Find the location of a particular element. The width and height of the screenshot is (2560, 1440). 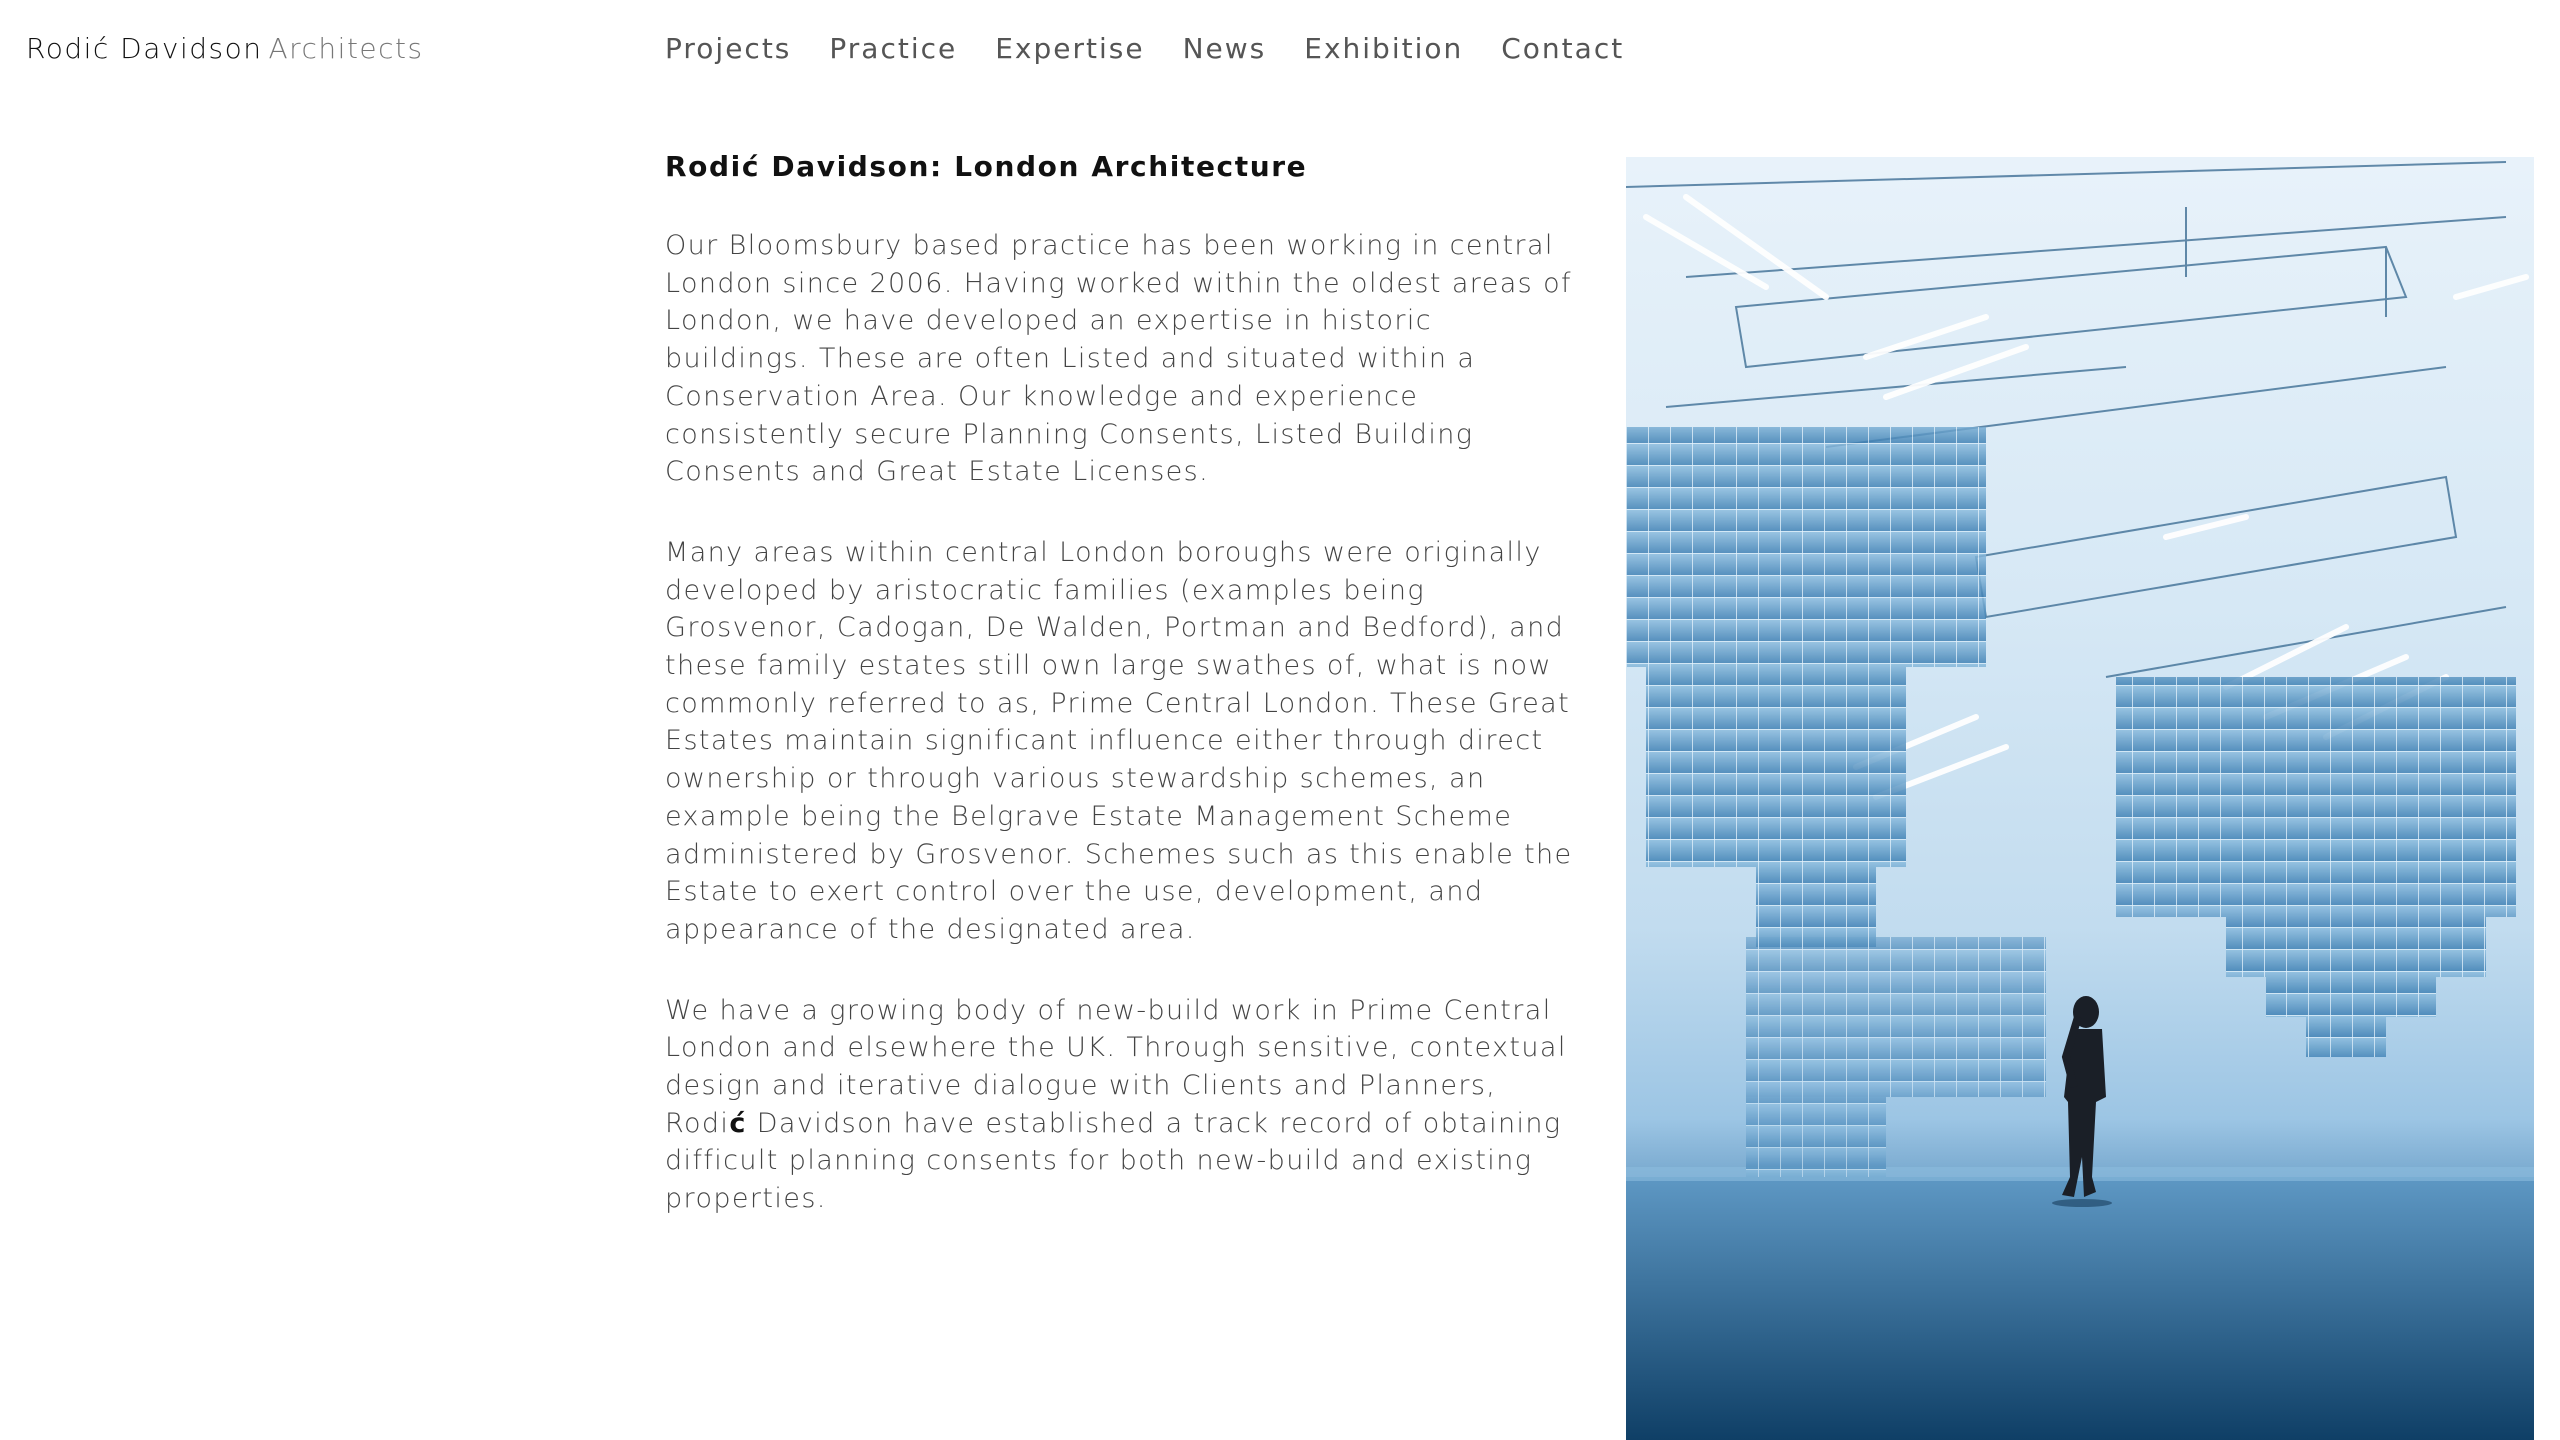

nav-news: News is located at coordinates (1225, 48).